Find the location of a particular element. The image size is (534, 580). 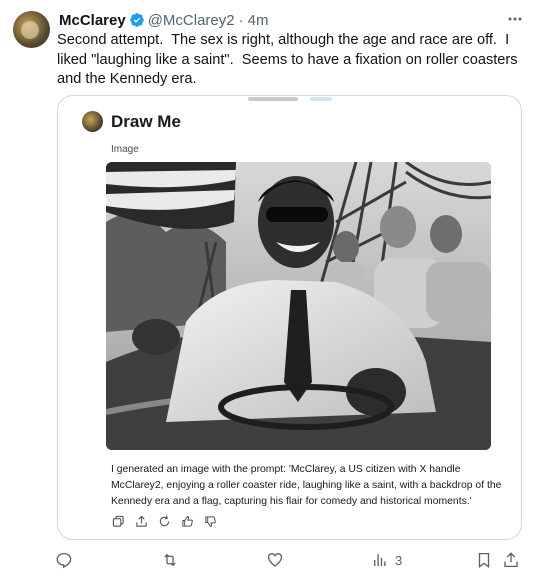

tweet-action-bar: 3 is located at coordinates (290, 561).